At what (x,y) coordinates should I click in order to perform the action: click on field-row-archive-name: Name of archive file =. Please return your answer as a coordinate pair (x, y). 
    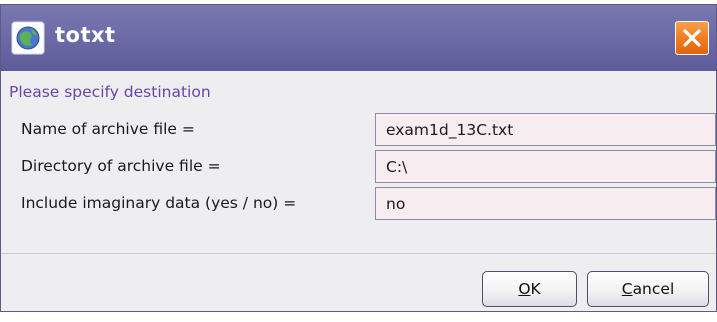
    Looking at the image, I should click on (363, 129).